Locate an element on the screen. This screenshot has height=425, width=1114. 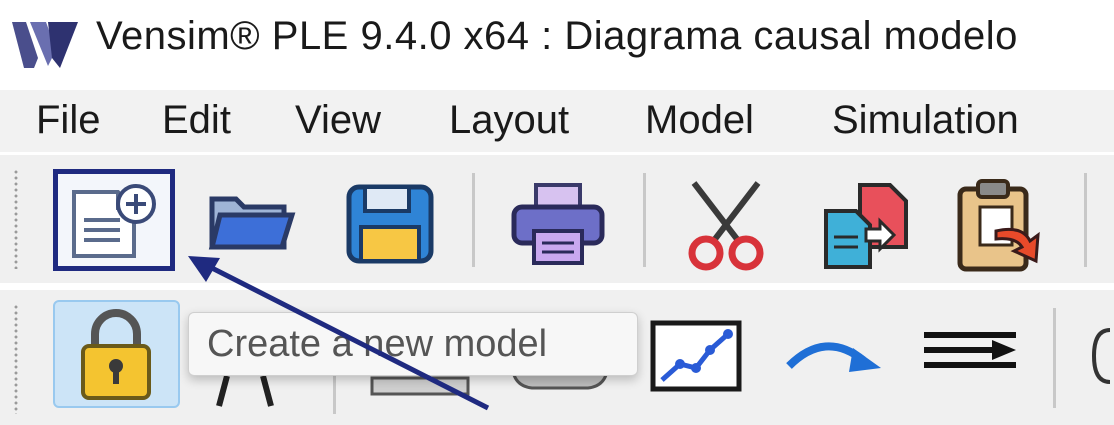
paste-button is located at coordinates (1002, 225).